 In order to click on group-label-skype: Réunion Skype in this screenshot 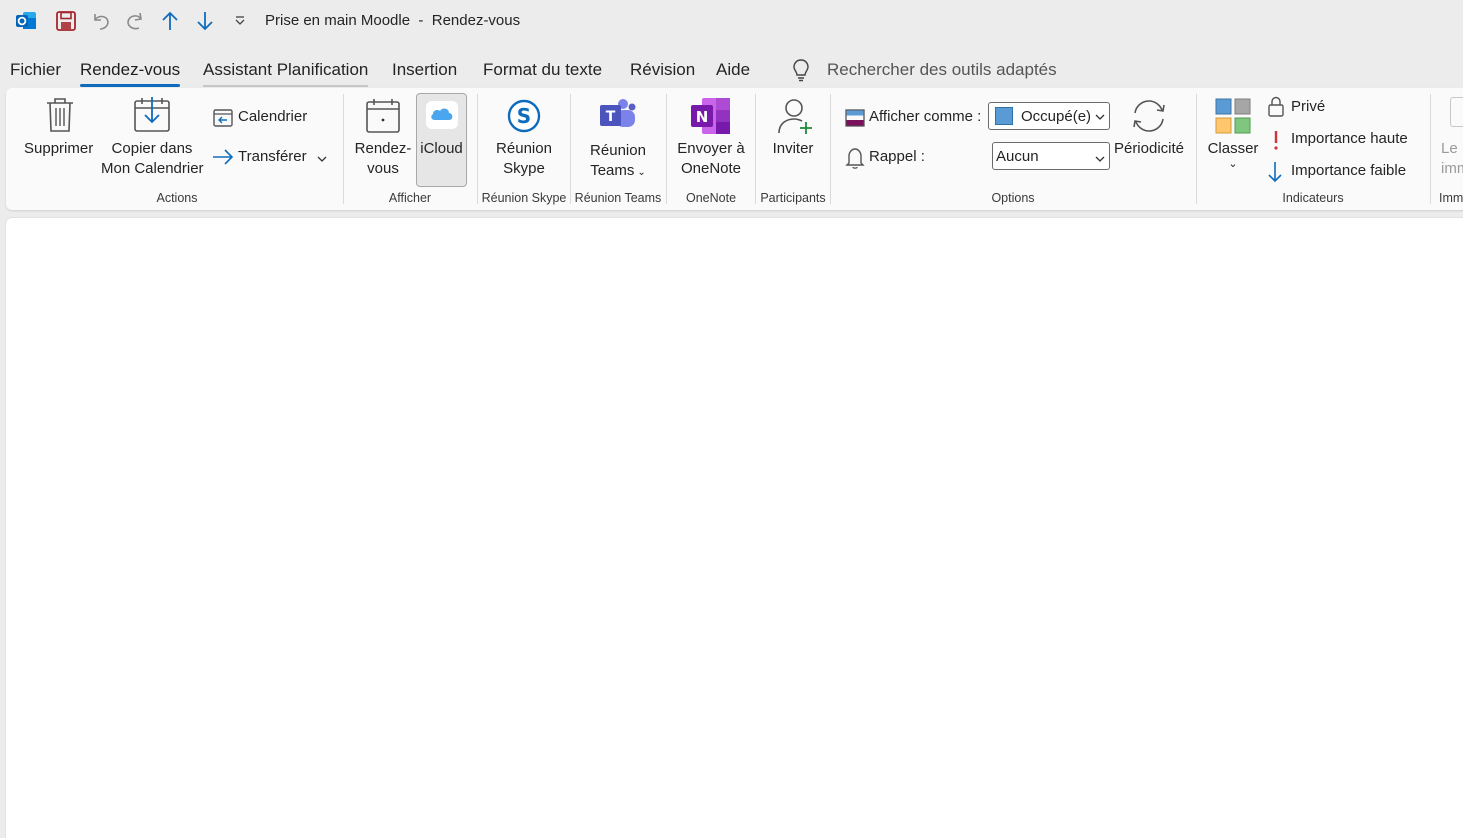, I will do `click(524, 198)`.